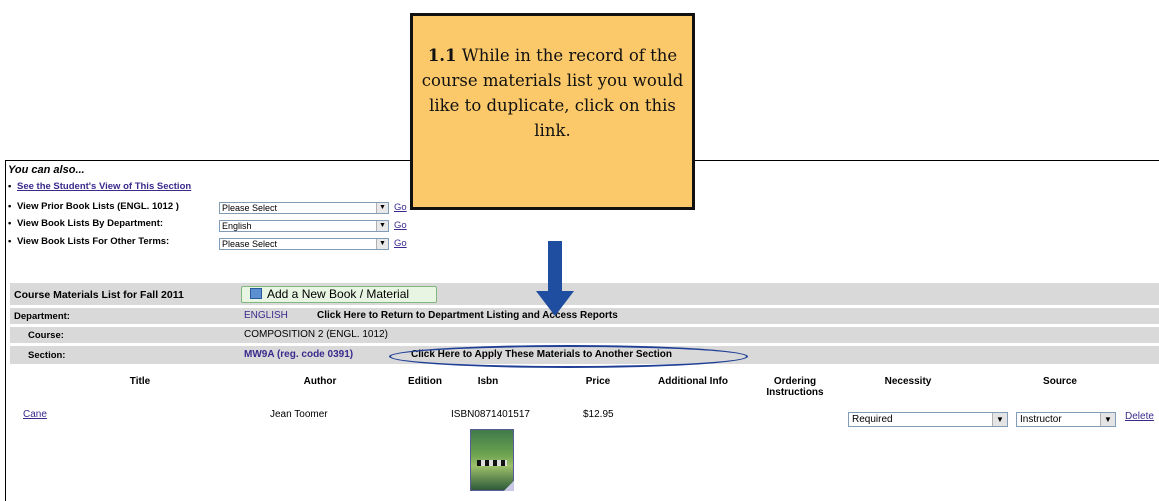 The height and width of the screenshot is (501, 1159). Describe the element at coordinates (42, 316) in the screenshot. I see `department-label: Department:` at that location.